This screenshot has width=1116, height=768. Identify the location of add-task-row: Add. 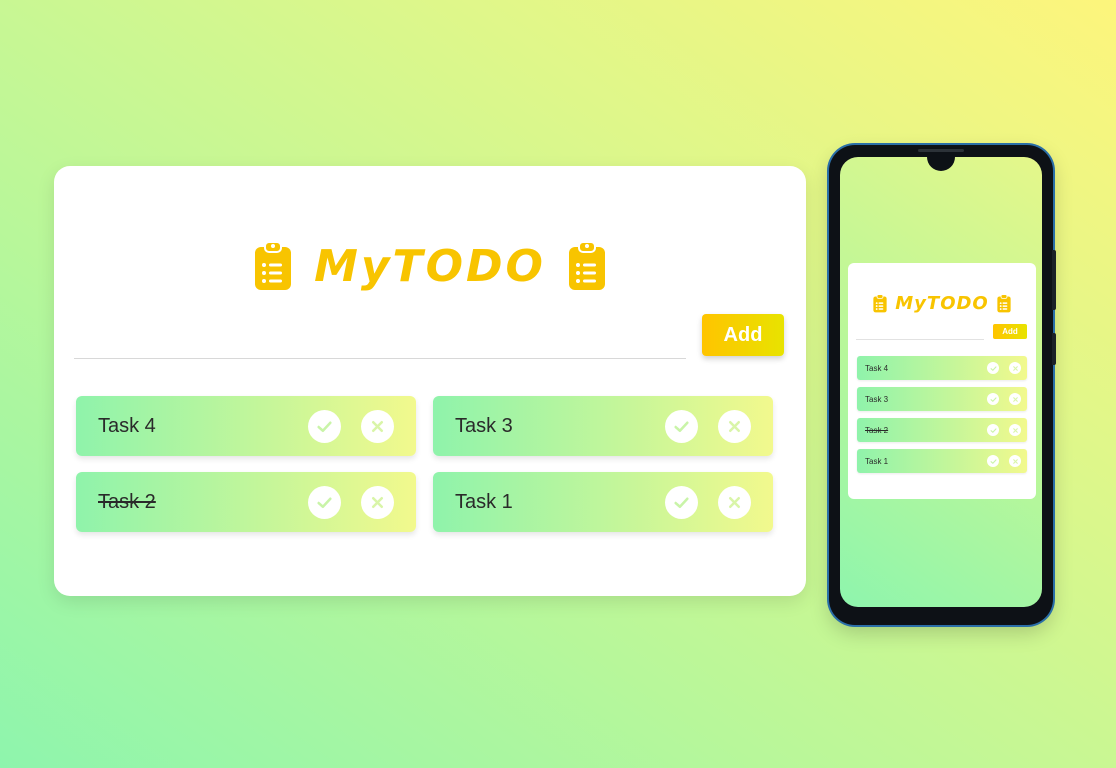
(429, 337).